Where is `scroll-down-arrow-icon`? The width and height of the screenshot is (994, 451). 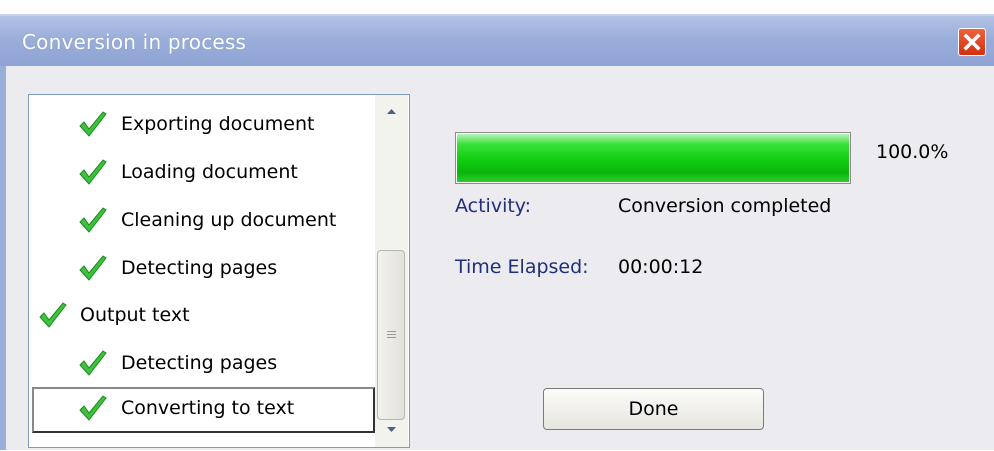 scroll-down-arrow-icon is located at coordinates (391, 429).